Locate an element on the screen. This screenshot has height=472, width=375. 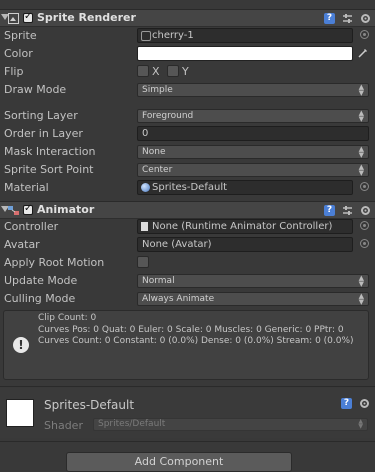
color-swatch is located at coordinates (245, 53).